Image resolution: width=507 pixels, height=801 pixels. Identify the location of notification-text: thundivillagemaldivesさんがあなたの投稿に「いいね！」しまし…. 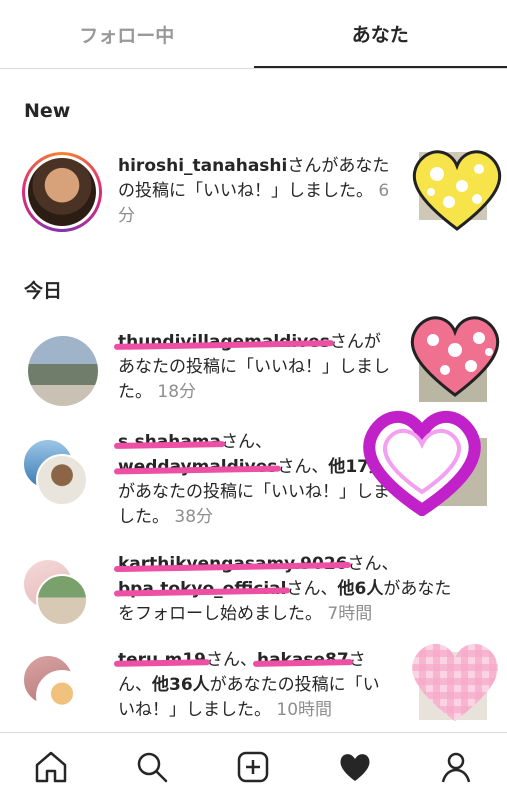
(254, 367).